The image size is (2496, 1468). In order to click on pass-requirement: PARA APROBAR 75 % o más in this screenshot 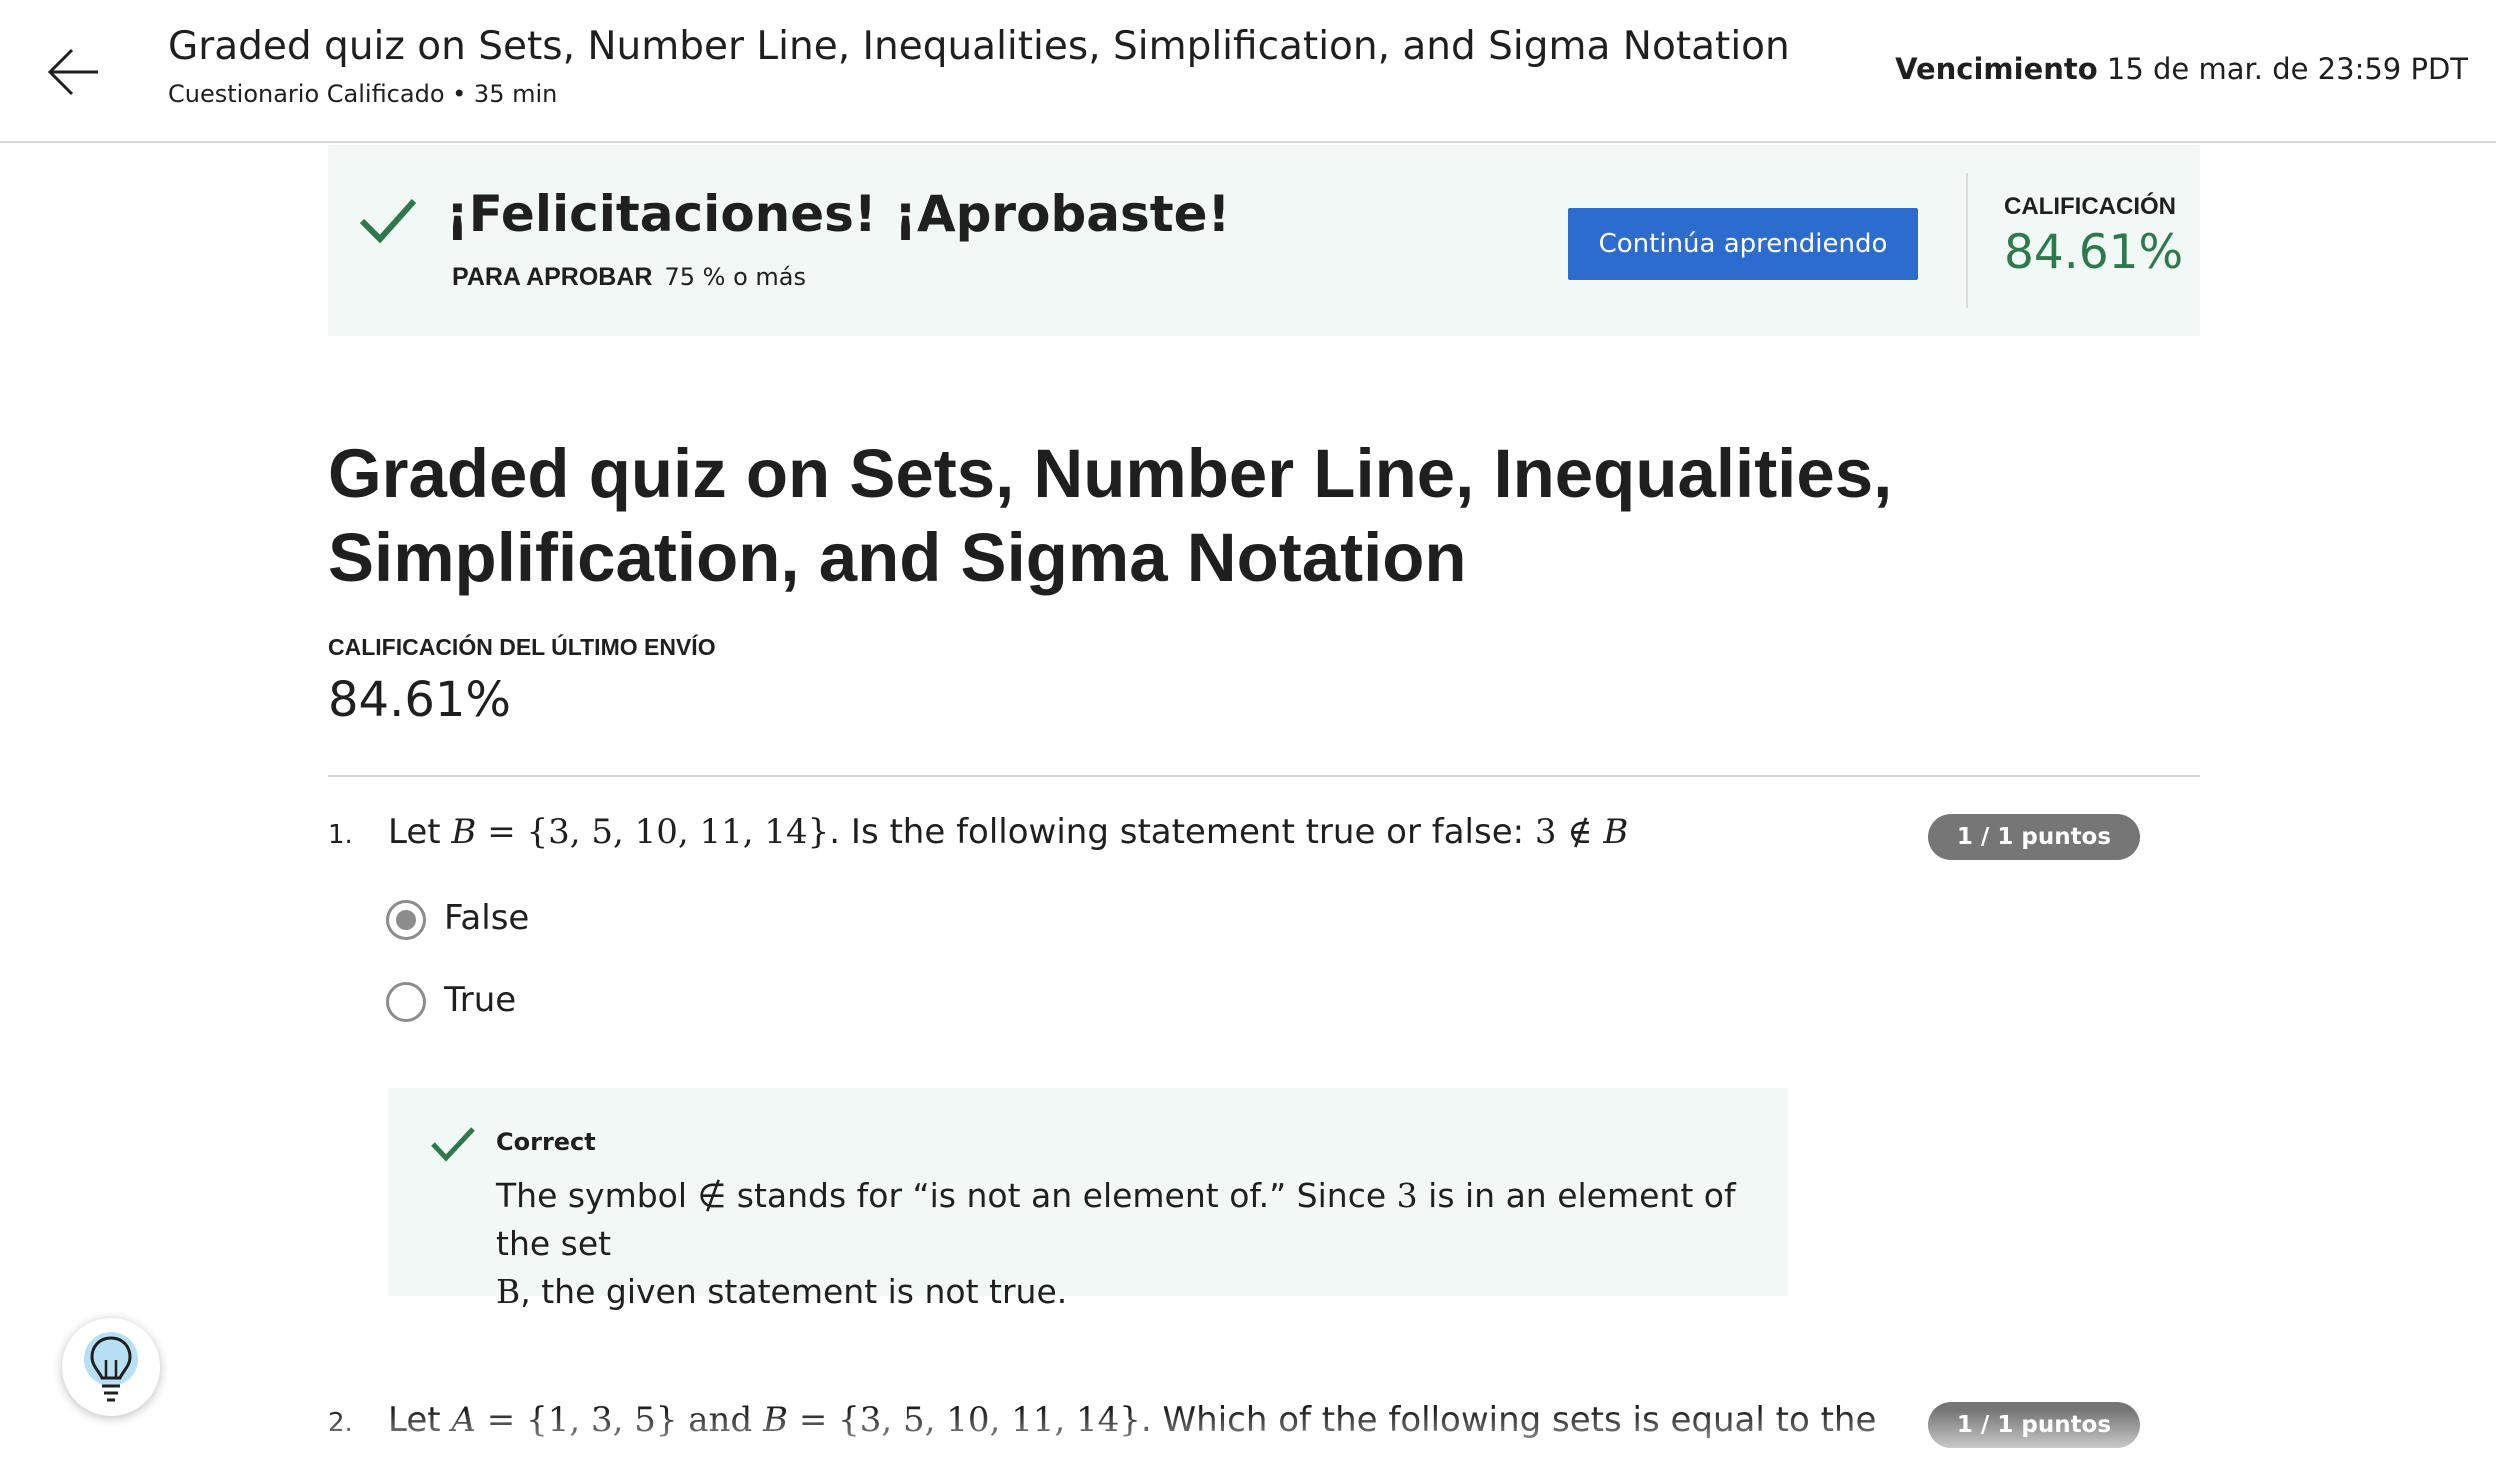, I will do `click(629, 277)`.